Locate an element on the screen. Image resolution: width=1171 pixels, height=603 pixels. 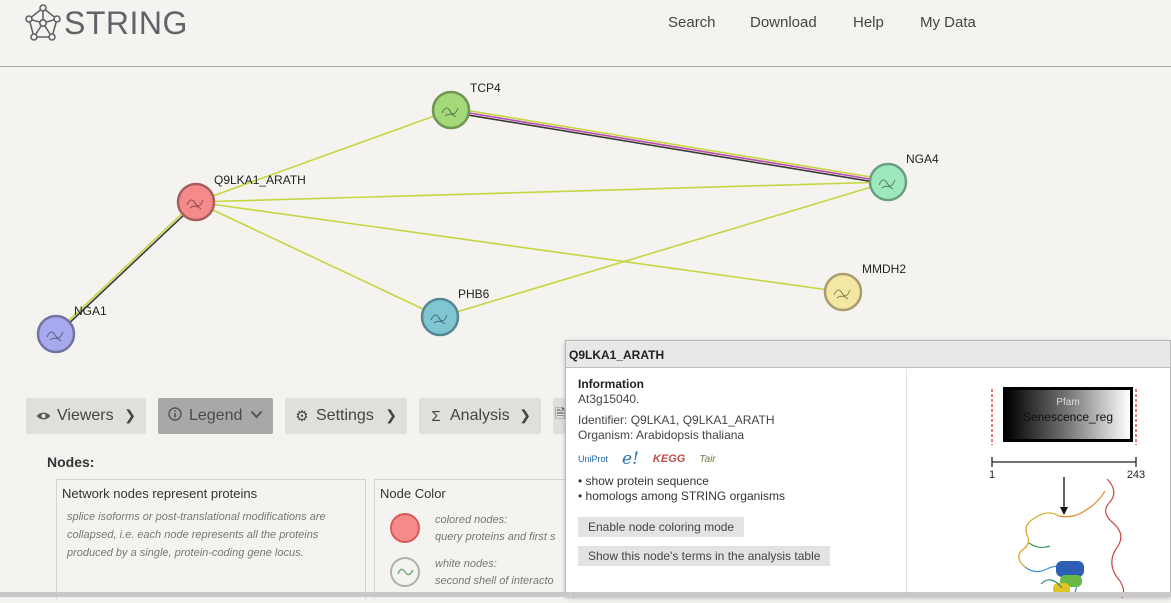
network-node-phb6: PHB6 is located at coordinates (455, 312).